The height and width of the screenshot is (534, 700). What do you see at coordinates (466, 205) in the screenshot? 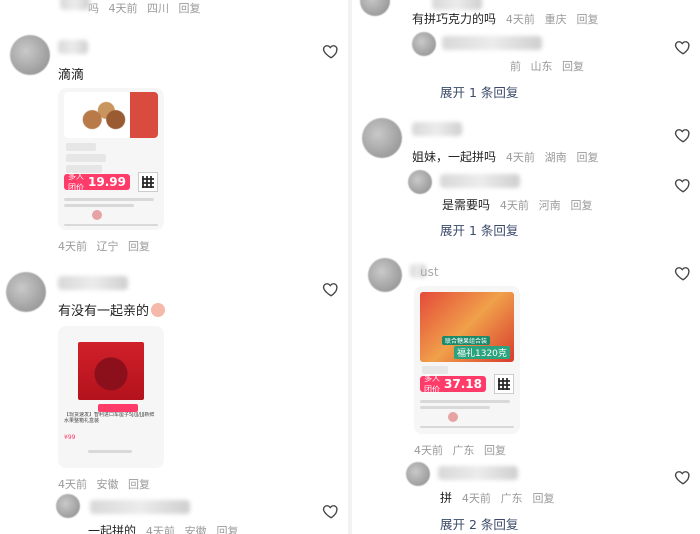
I see `comment-text: 是需要吗` at bounding box center [466, 205].